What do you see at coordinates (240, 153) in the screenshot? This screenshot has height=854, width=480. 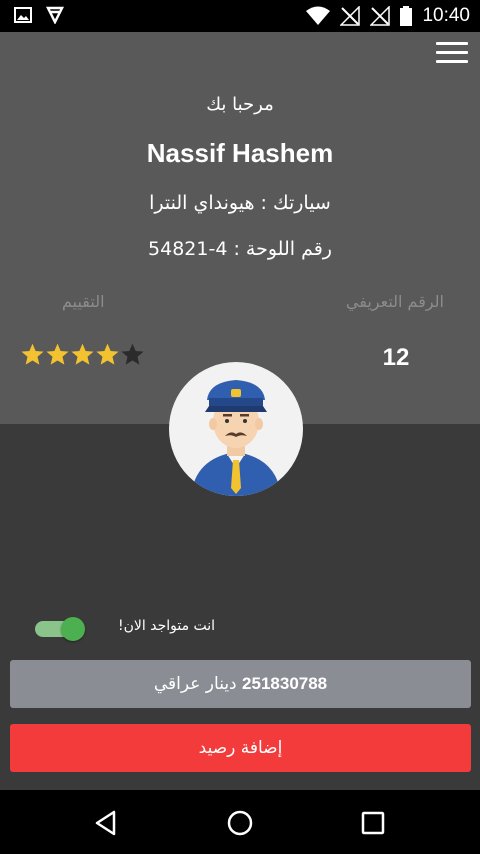 I see `driver-name: Nassif Hashem` at bounding box center [240, 153].